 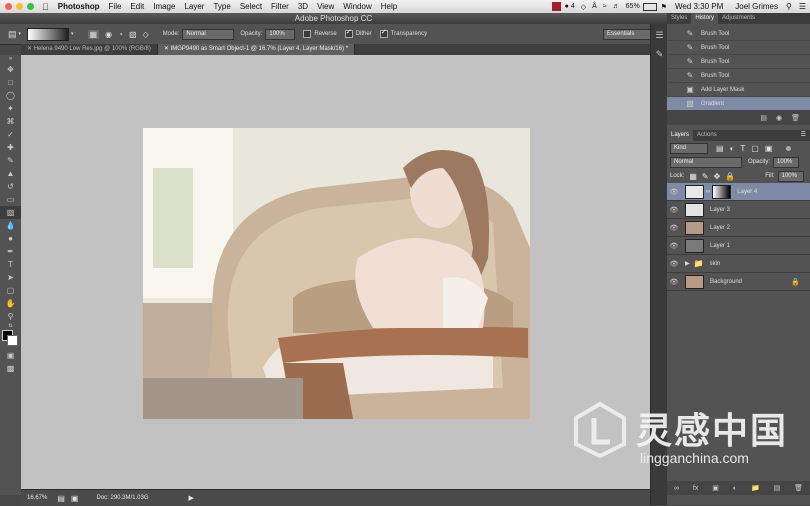 I want to click on mode-select: Normal, so click(x=208, y=34).